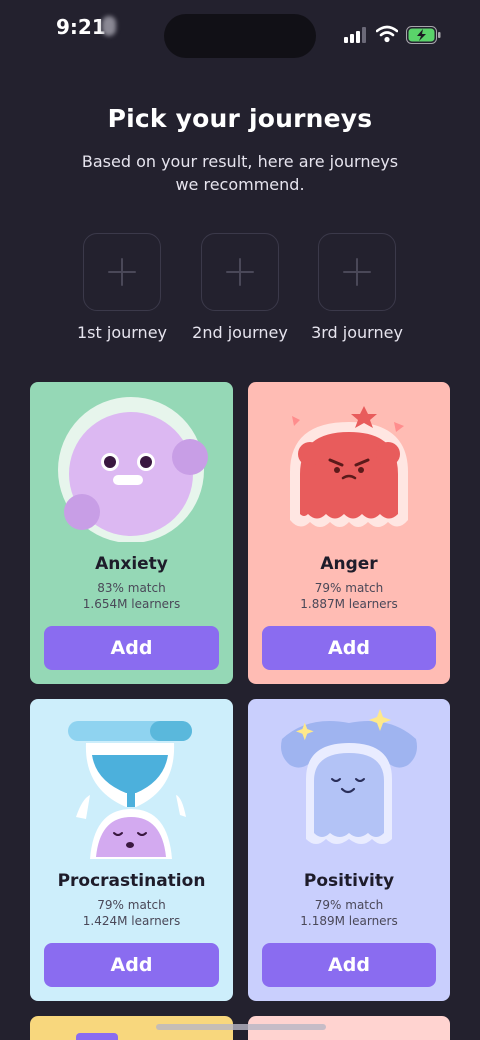 This screenshot has width=480, height=1040. Describe the element at coordinates (349, 533) in the screenshot. I see `journey-card-anger: Anger 79% match 1.887M learners Add` at that location.